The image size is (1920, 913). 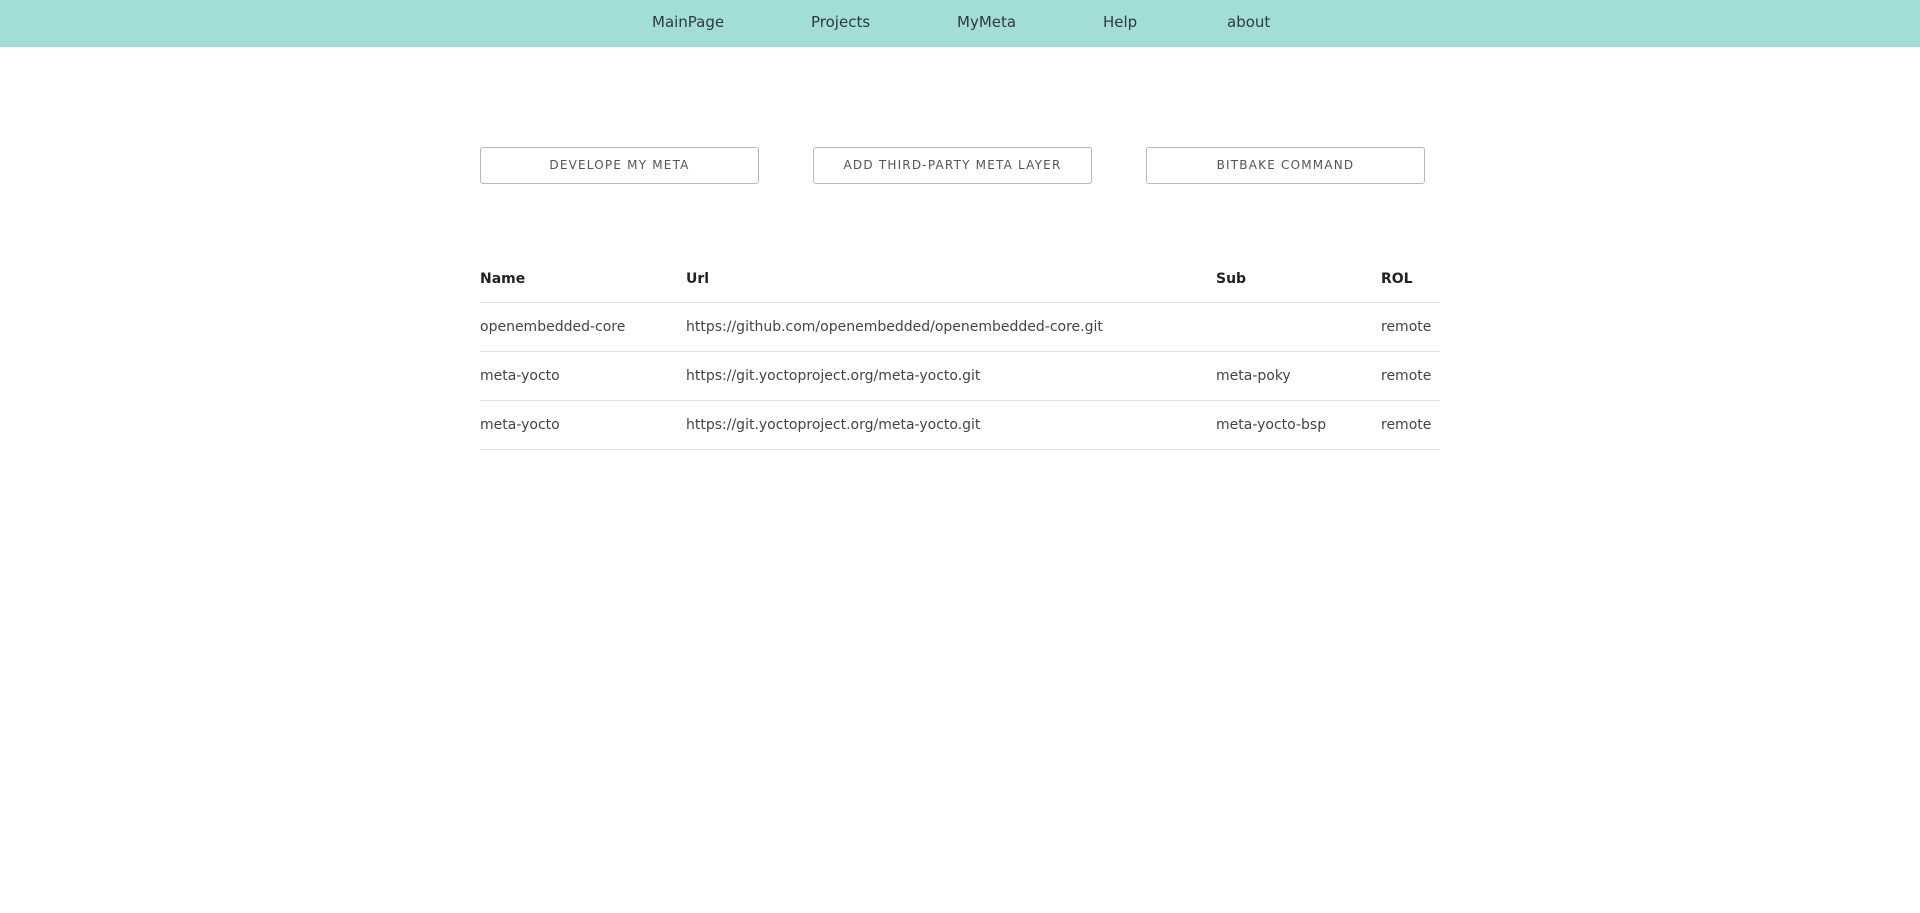 I want to click on table-header-row: Name Url Sub ROL, so click(x=960, y=279).